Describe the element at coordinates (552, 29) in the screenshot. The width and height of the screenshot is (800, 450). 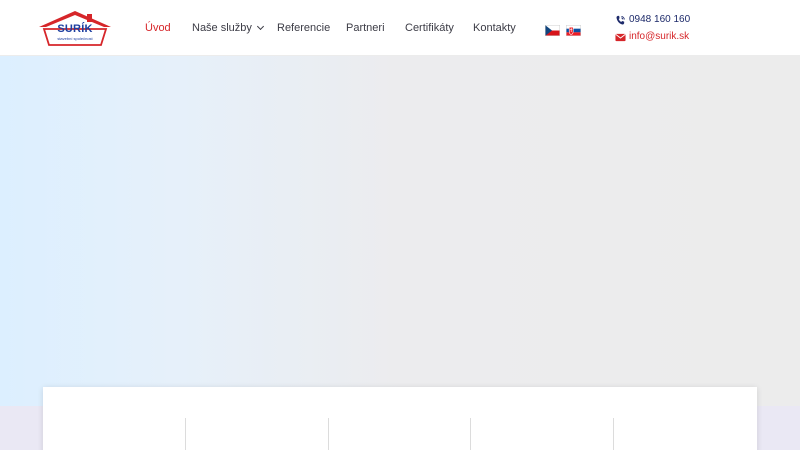
I see `czech-flag-icon` at that location.